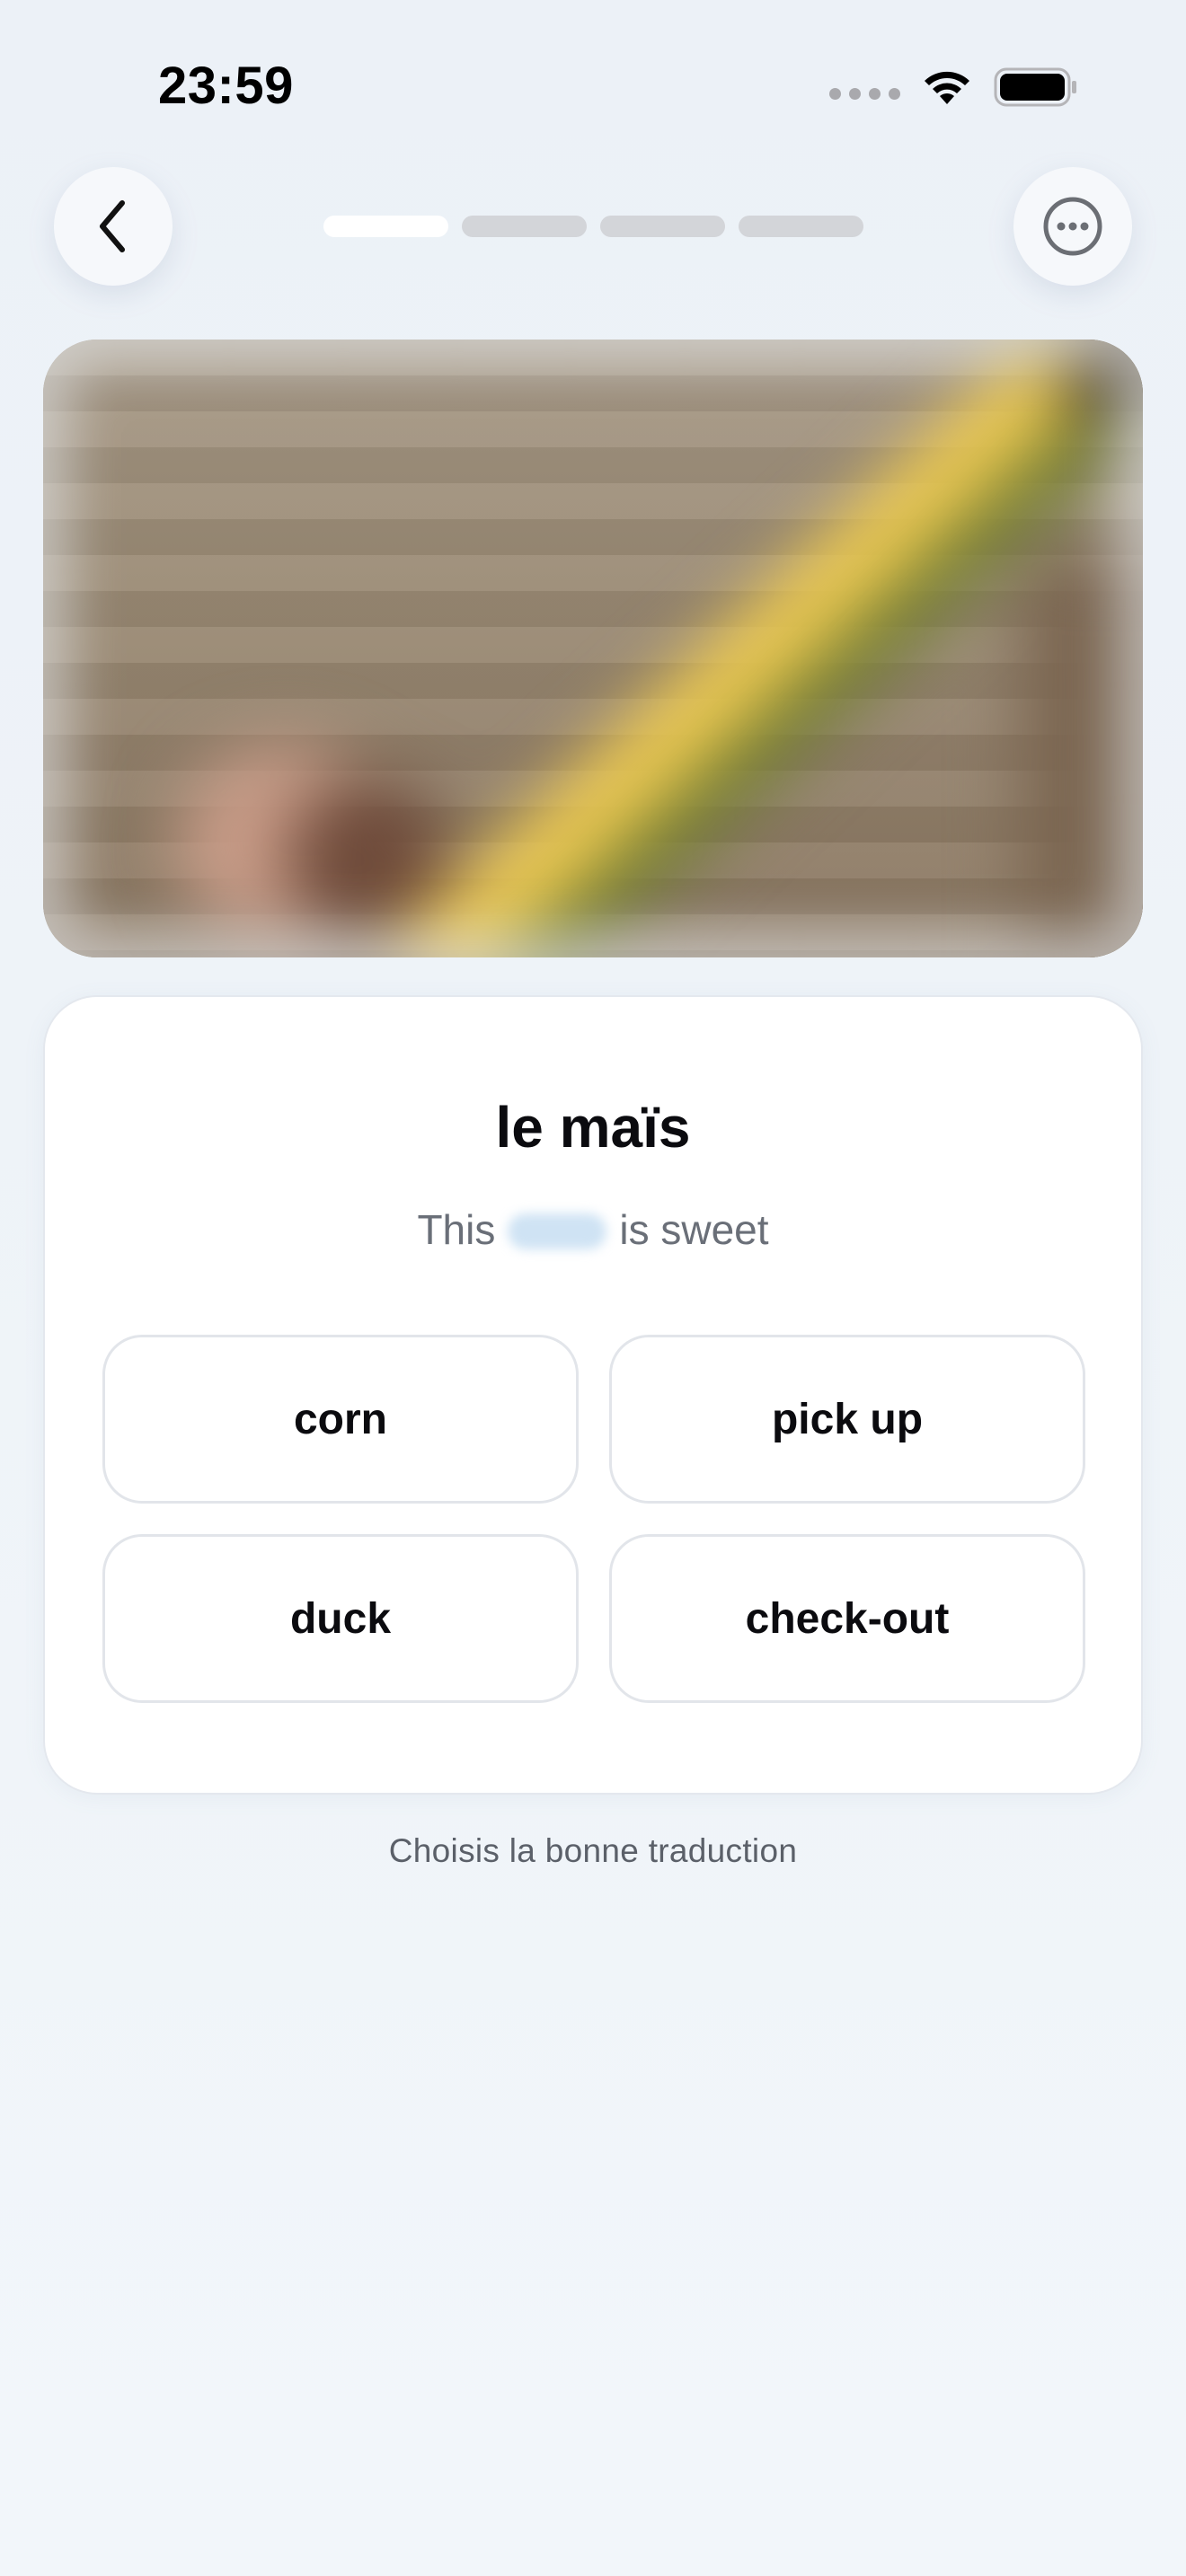 This screenshot has width=1186, height=2576. What do you see at coordinates (340, 1419) in the screenshot?
I see `answer-option: corn` at bounding box center [340, 1419].